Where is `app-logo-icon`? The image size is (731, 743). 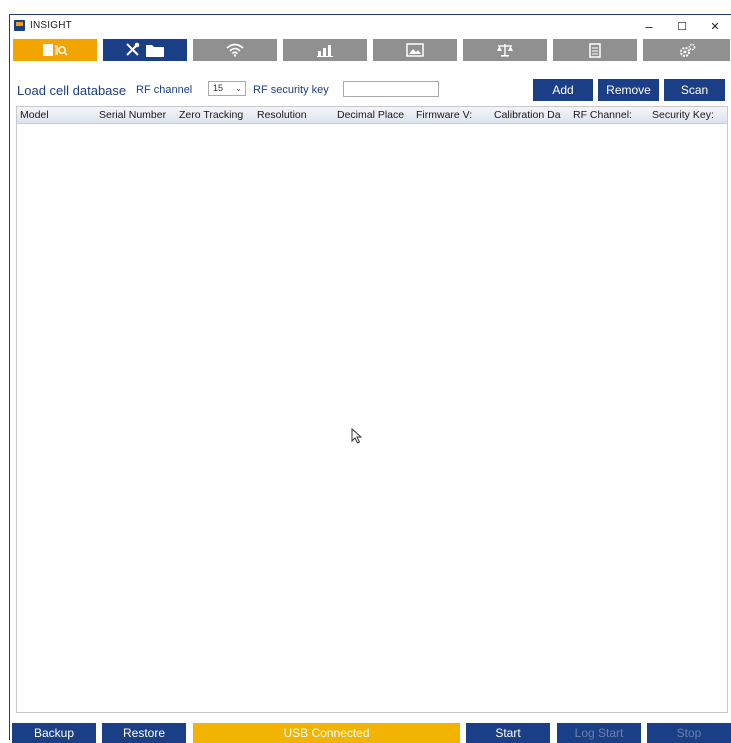
app-logo-icon is located at coordinates (19, 25).